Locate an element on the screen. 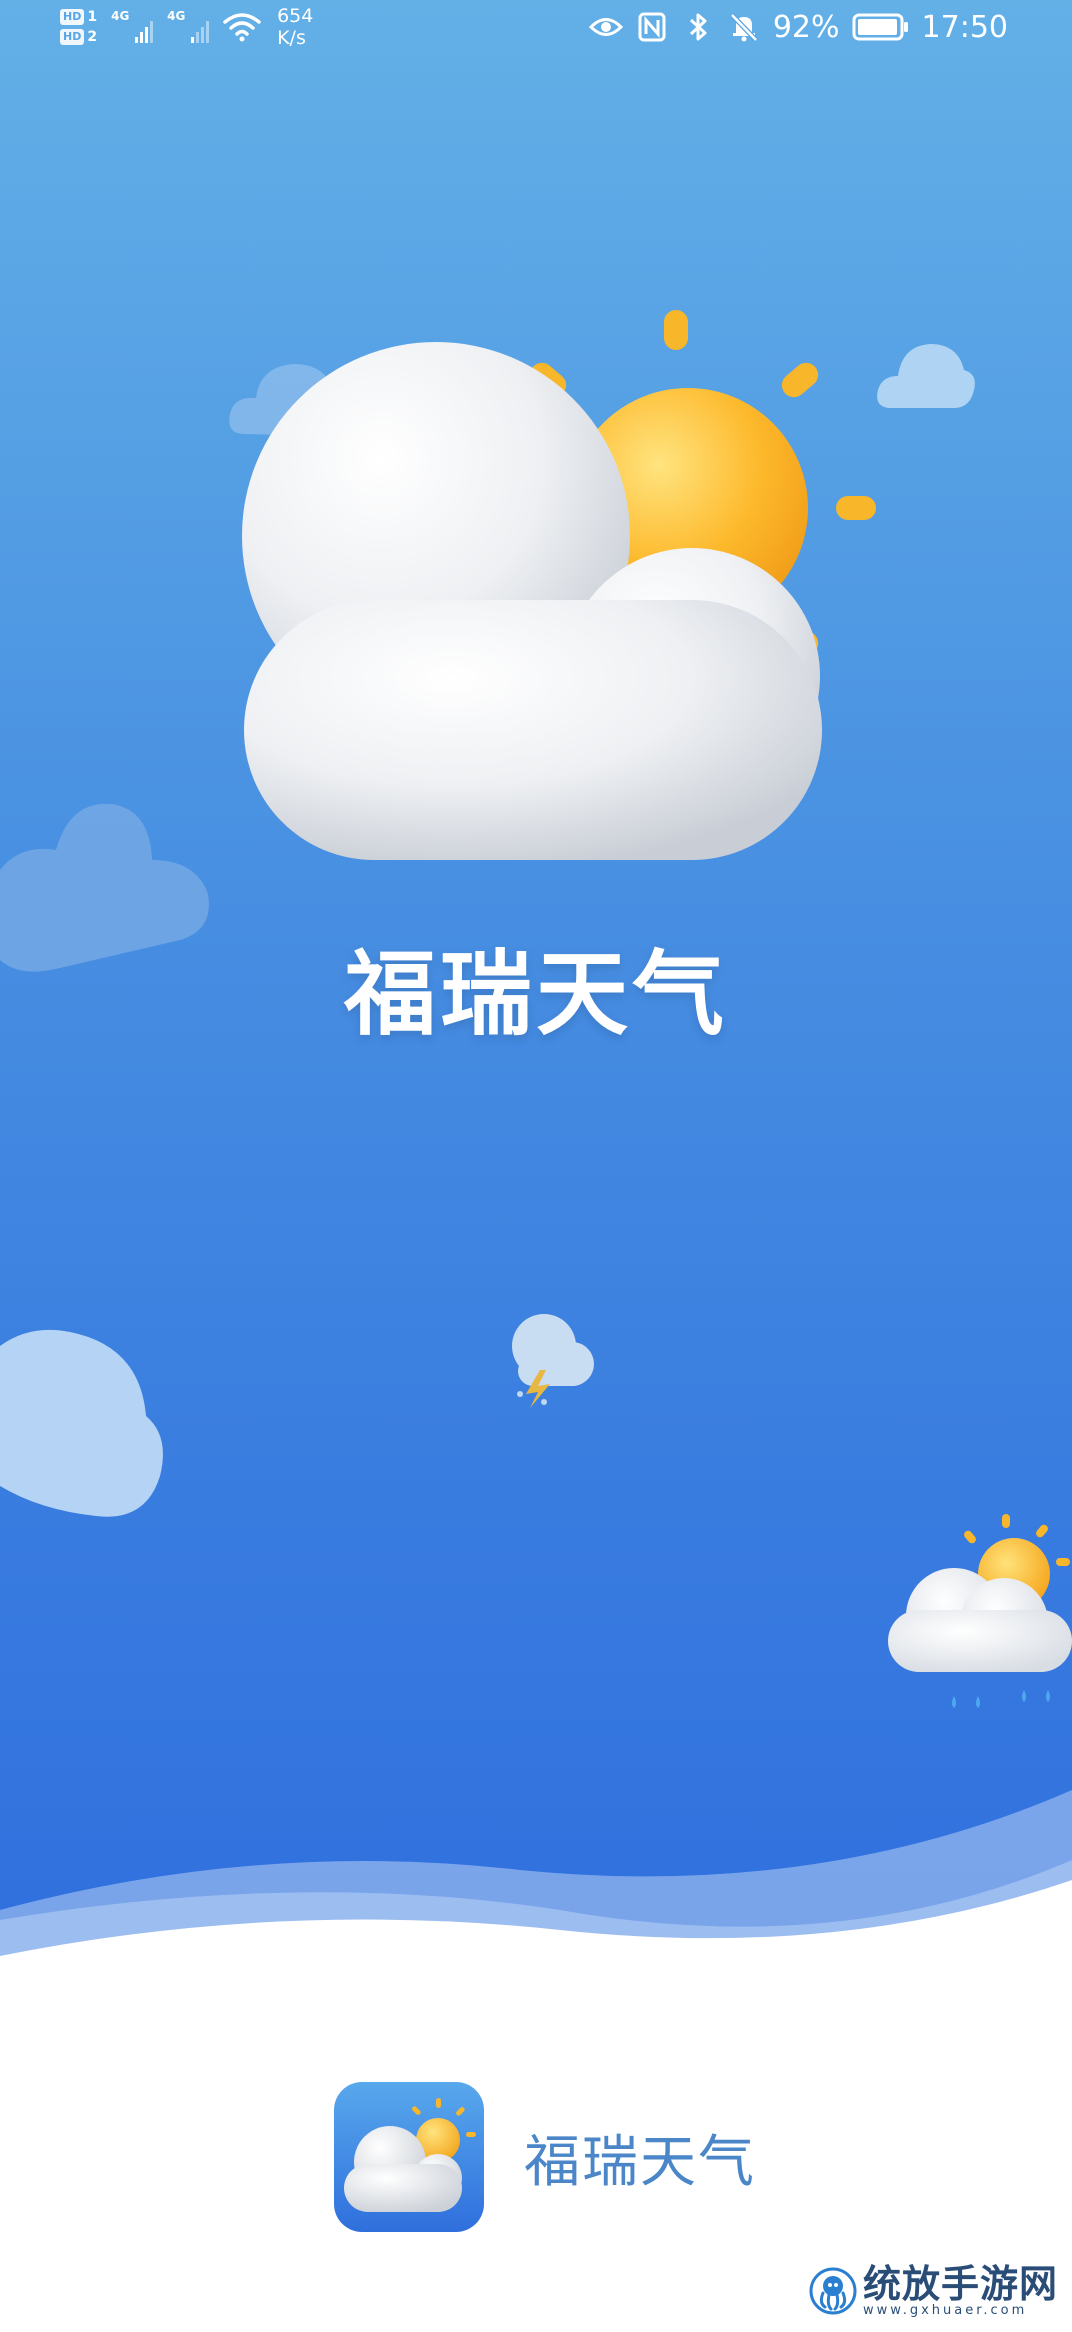  sim-indicators: HD 1 HD 2 is located at coordinates (78, 27).